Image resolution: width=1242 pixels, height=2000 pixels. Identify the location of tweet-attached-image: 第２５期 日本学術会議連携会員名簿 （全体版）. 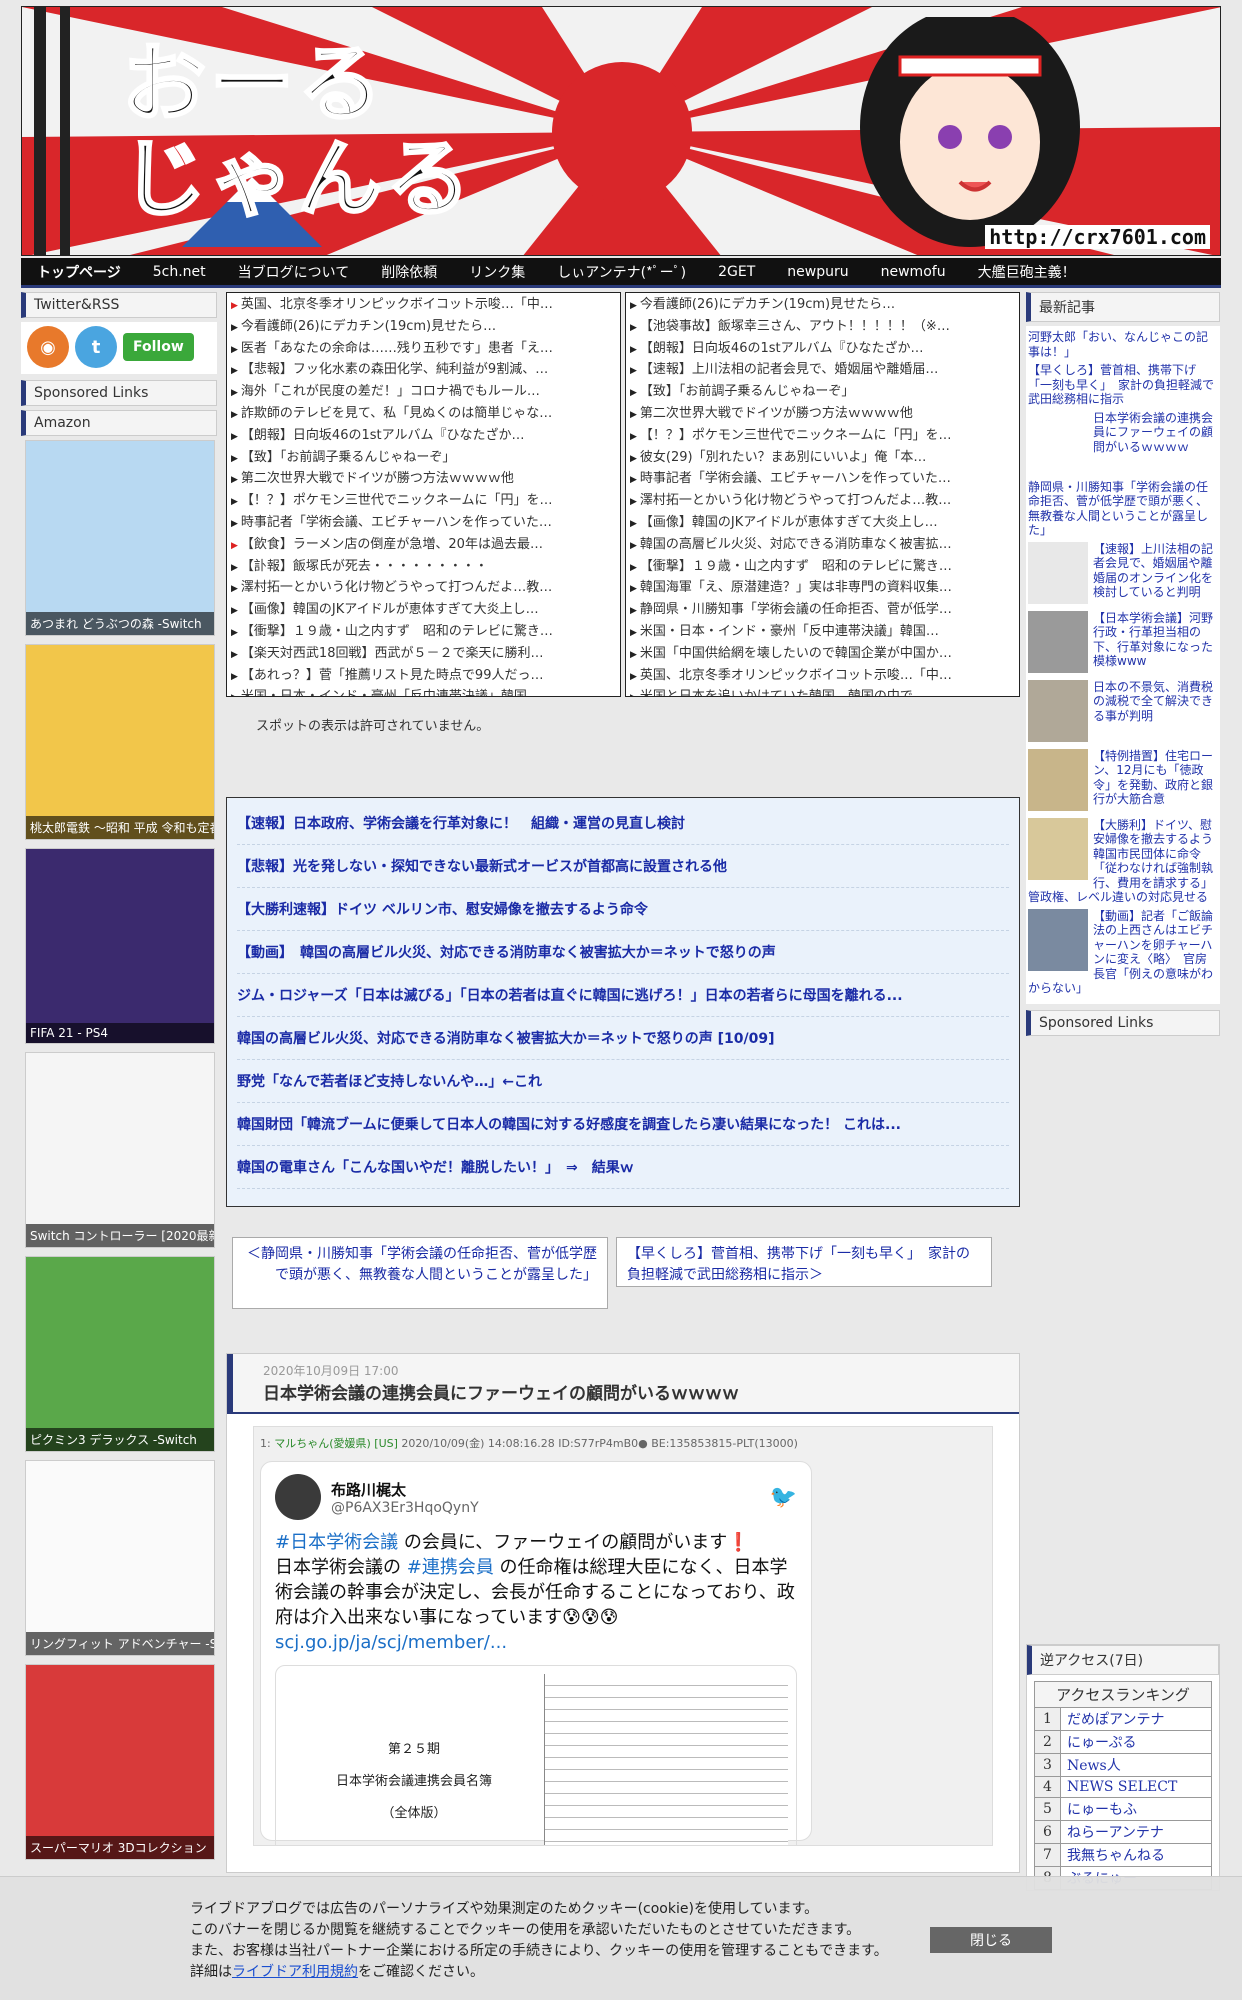
(536, 1755).